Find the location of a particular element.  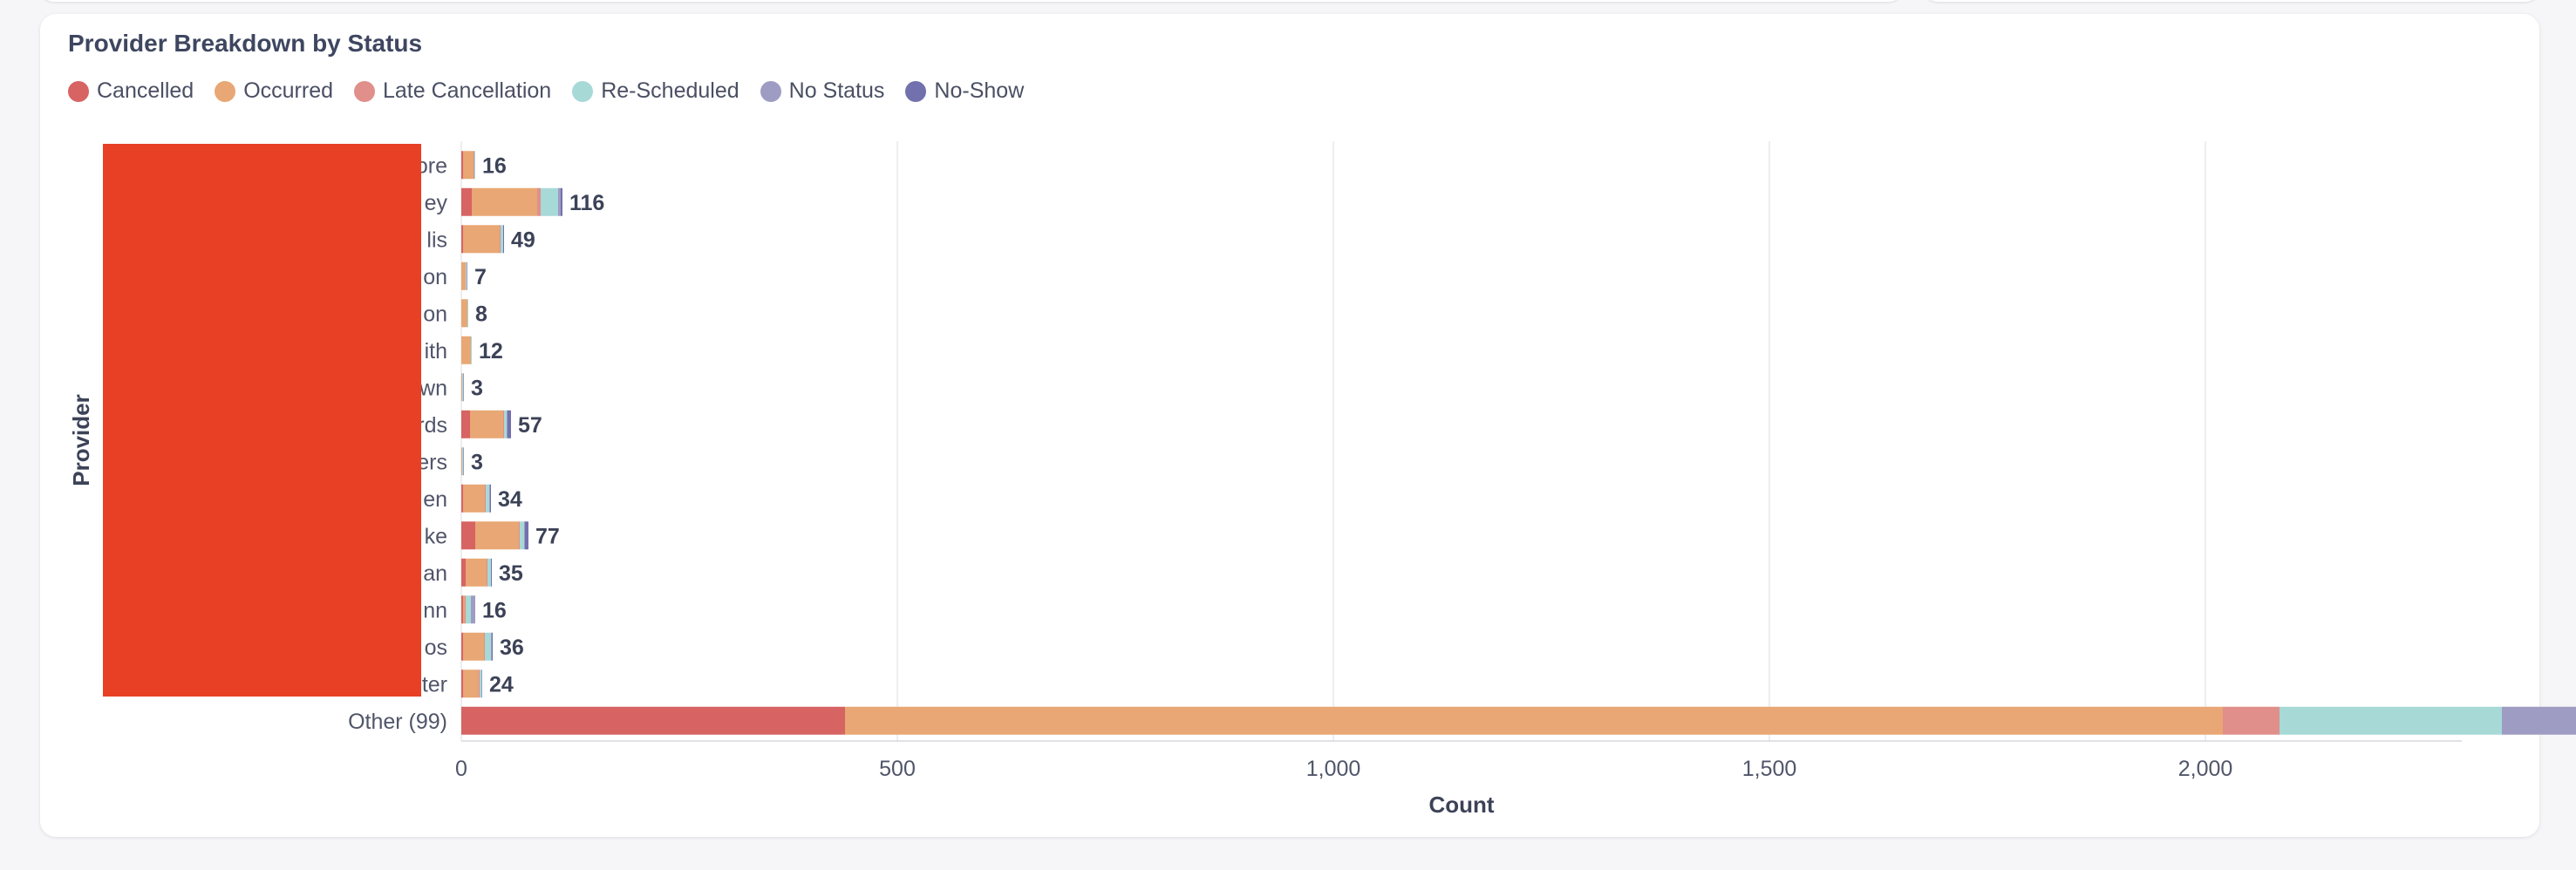

x-tick-label: 1,500 is located at coordinates (1770, 769).